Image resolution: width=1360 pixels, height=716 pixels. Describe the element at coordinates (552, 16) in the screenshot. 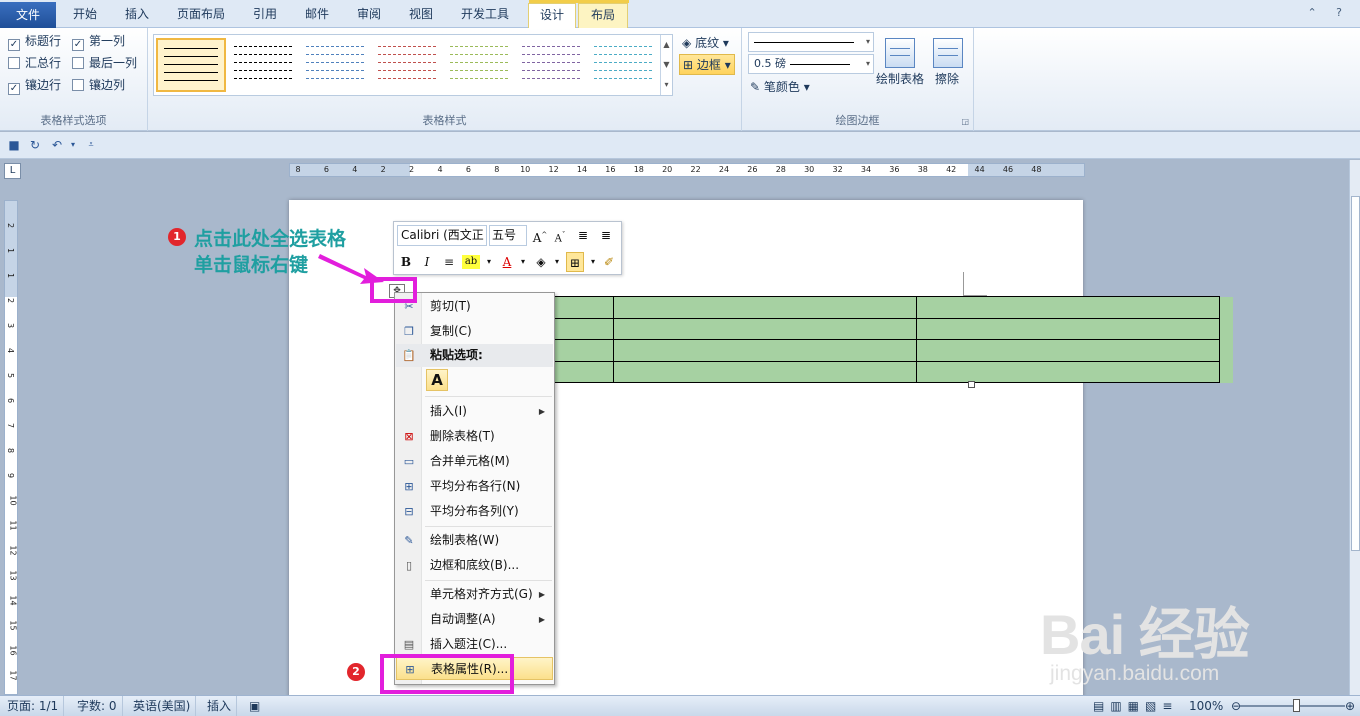

I see `tab-design: 设计` at that location.